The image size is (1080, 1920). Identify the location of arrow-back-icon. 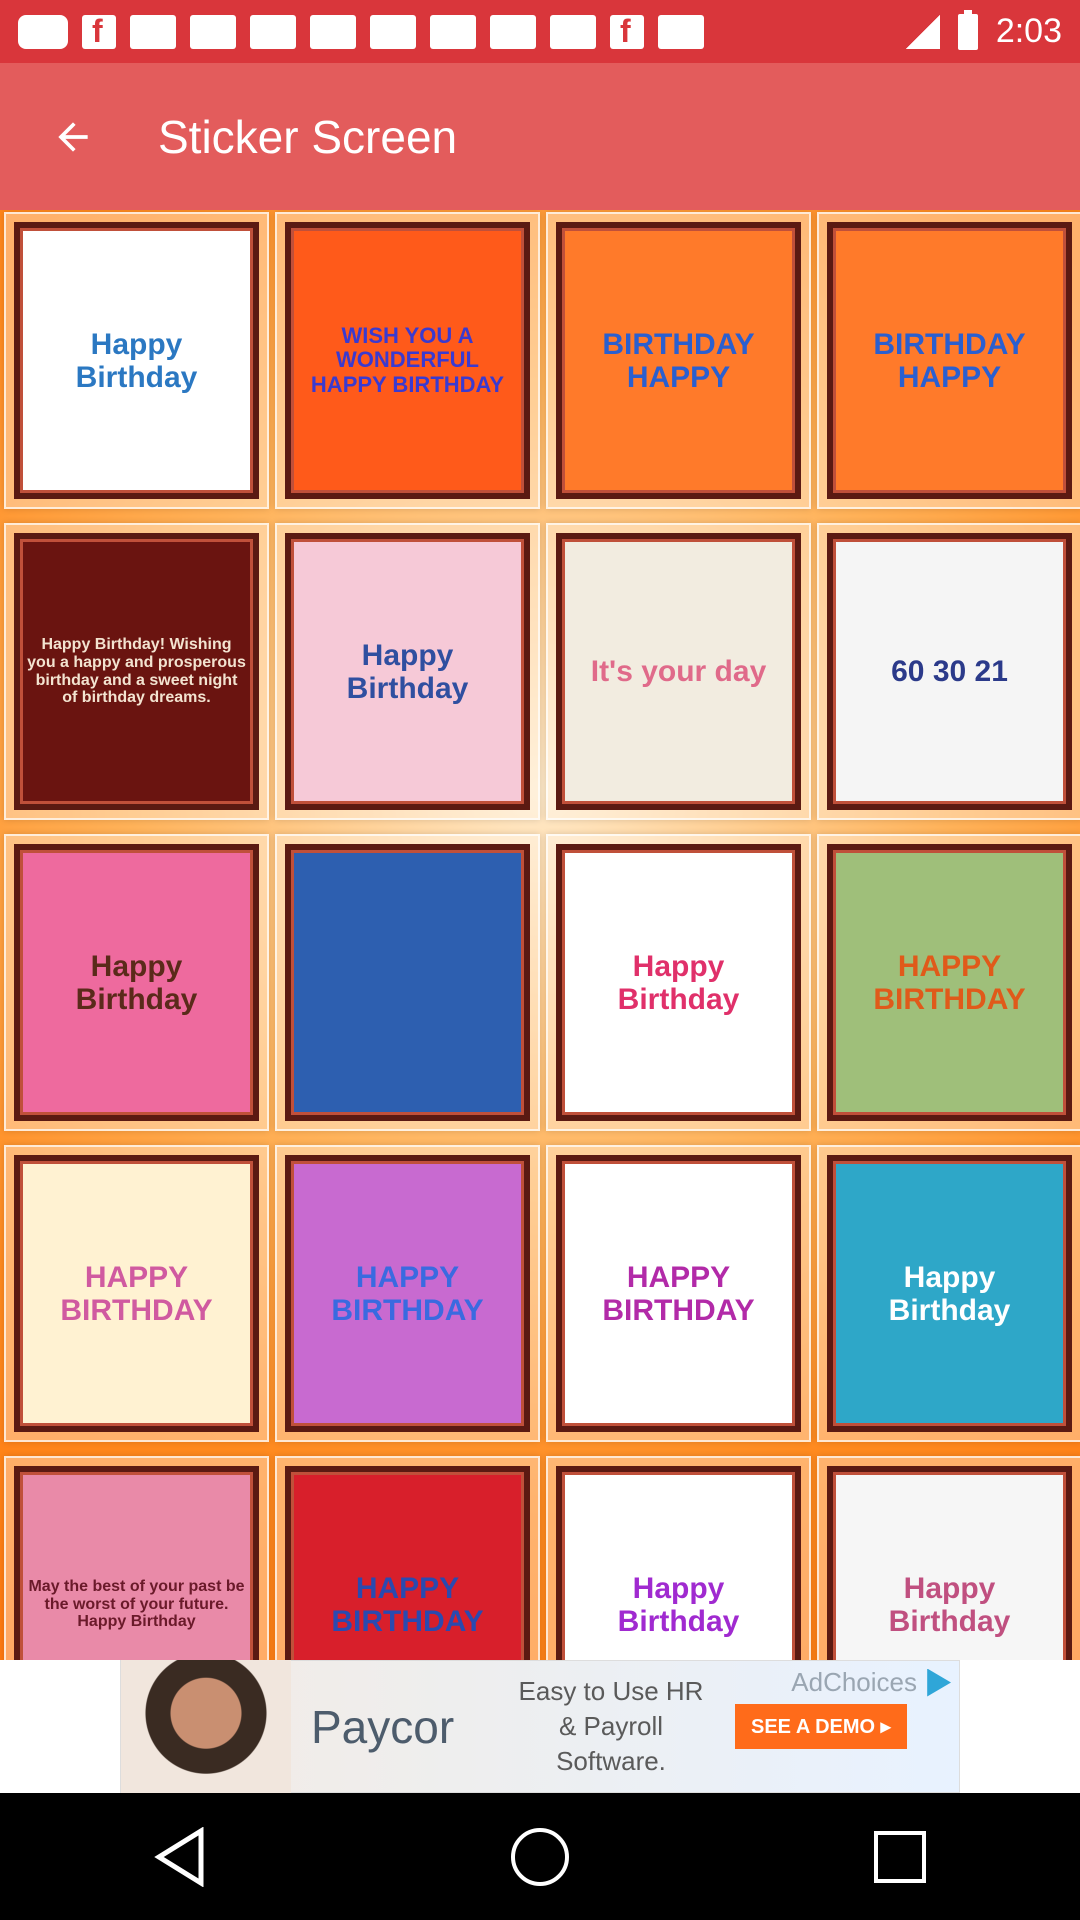
(73, 136).